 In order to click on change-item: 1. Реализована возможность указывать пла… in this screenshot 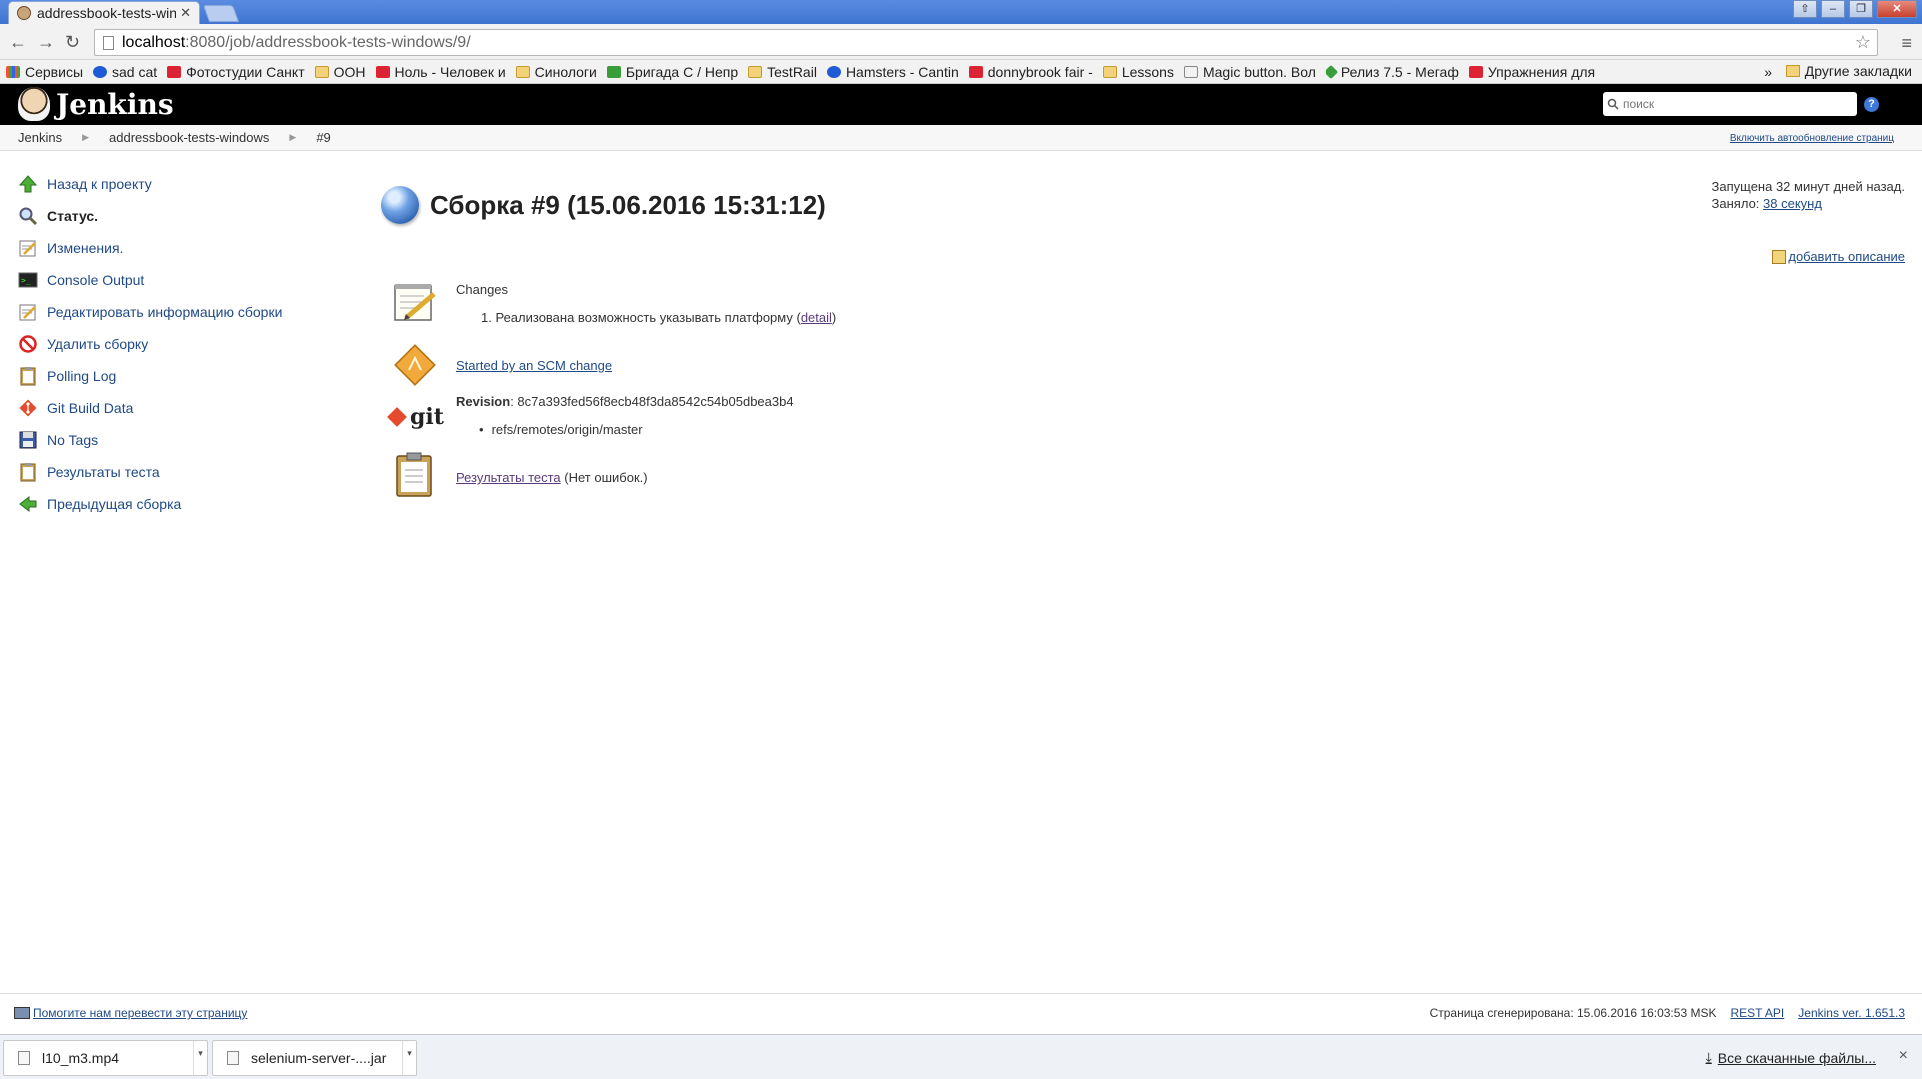, I will do `click(659, 317)`.